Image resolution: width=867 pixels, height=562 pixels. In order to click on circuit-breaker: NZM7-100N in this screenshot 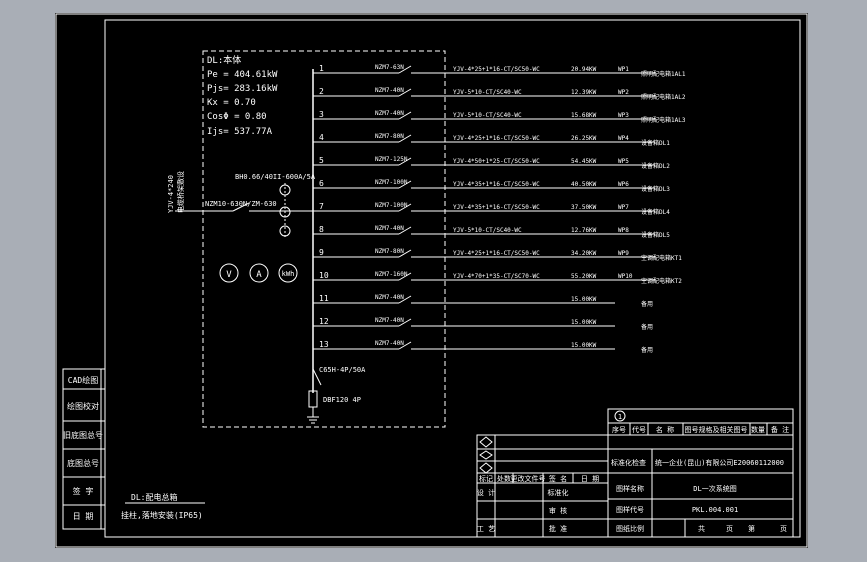, I will do `click(391, 205)`.